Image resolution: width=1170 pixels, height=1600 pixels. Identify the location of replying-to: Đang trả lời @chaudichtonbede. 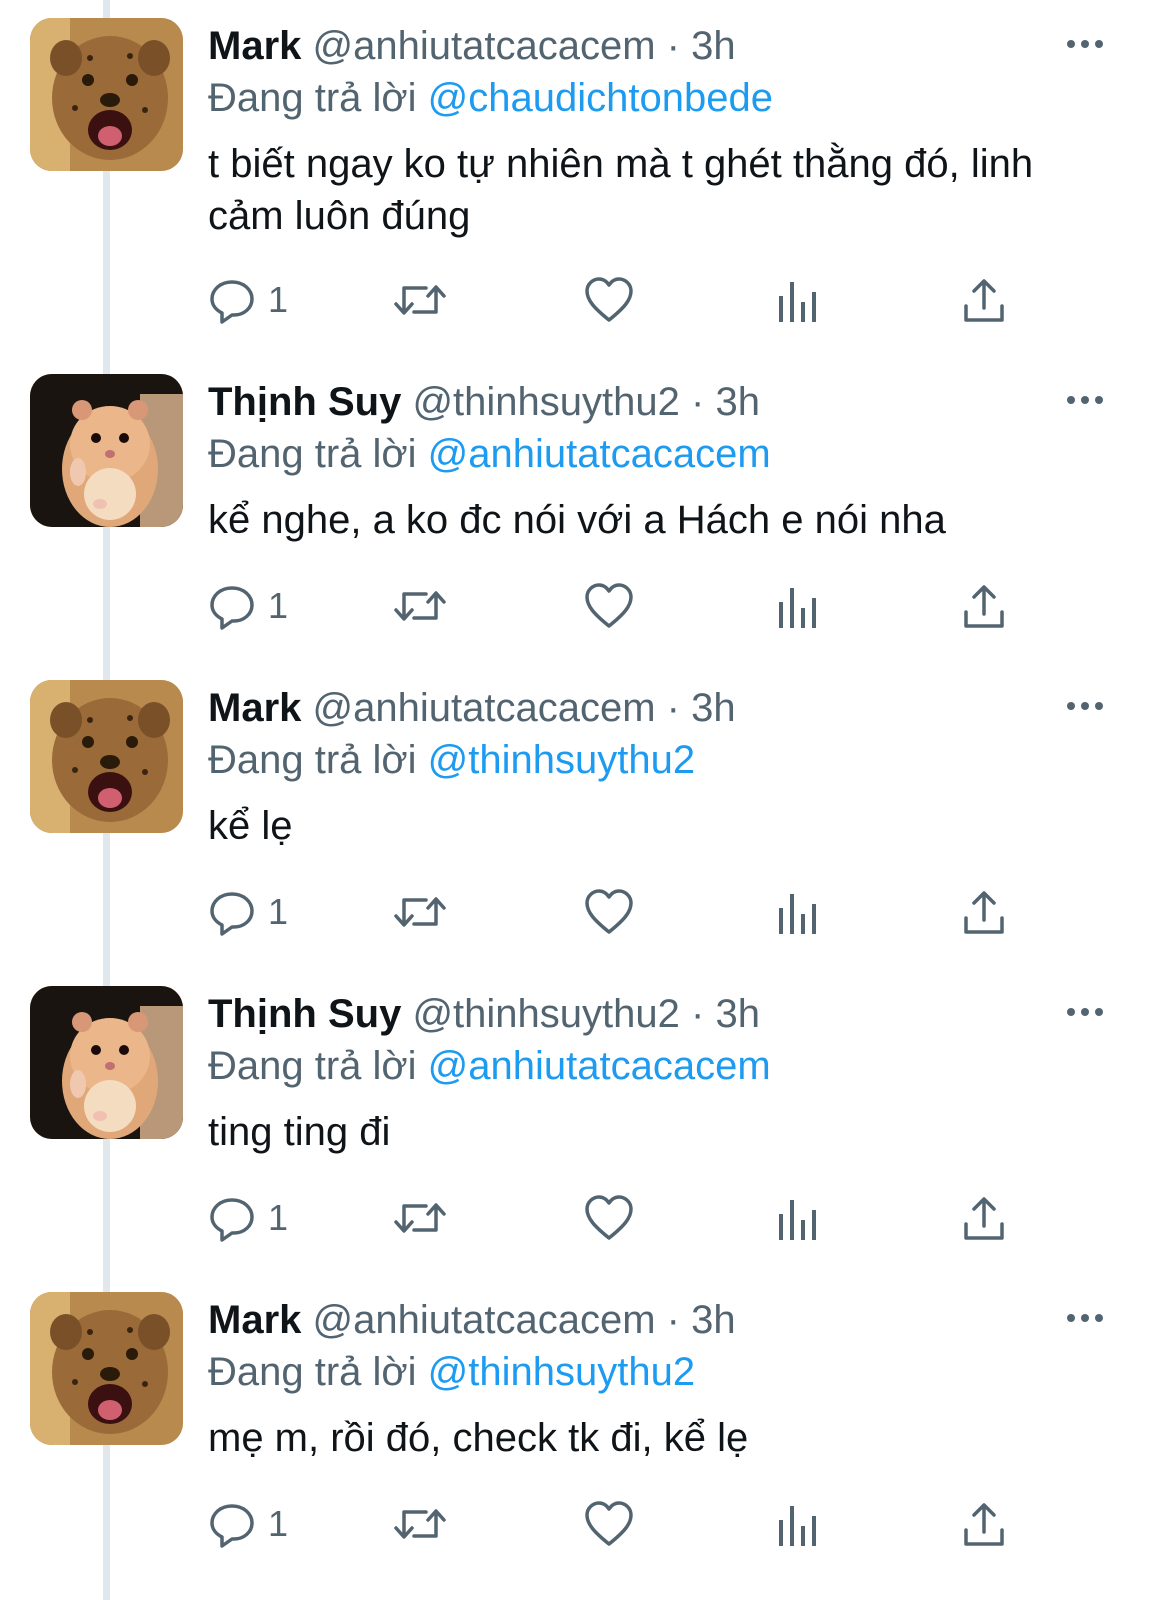
(490, 98).